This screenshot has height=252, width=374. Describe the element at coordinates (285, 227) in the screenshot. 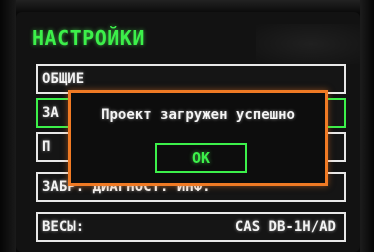

I see `scales-model-value: CAS DB-1H/AD` at that location.